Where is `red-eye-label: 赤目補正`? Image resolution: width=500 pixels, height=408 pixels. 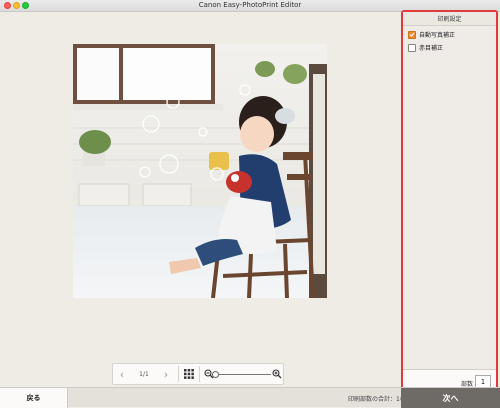
red-eye-label: 赤目補正 is located at coordinates (431, 48).